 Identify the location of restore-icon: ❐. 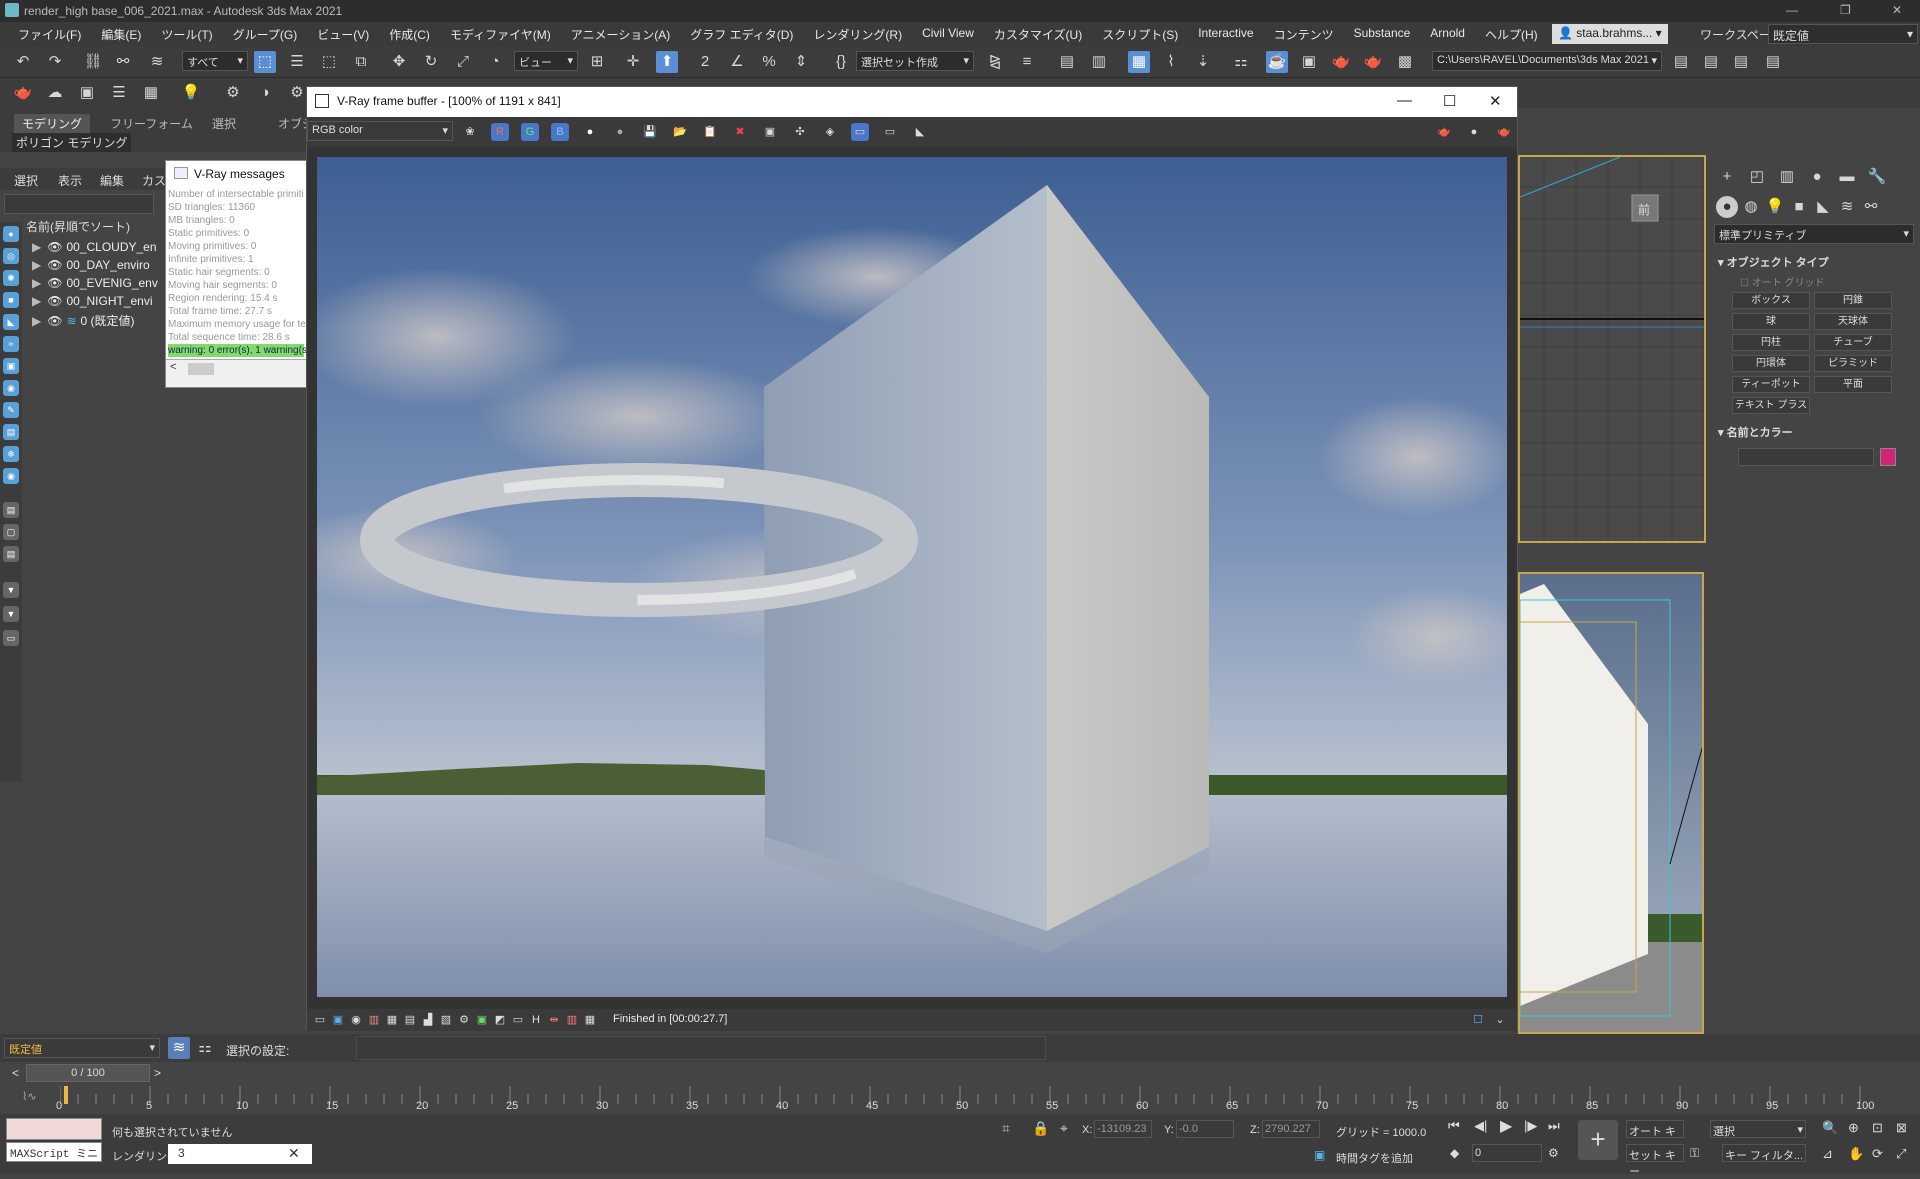
(1845, 10).